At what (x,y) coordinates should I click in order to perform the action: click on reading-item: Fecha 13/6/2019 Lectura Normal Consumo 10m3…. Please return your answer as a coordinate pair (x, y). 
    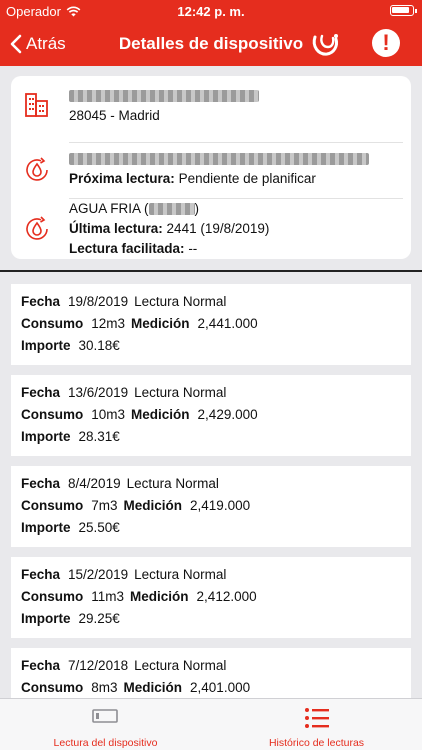
    Looking at the image, I should click on (211, 415).